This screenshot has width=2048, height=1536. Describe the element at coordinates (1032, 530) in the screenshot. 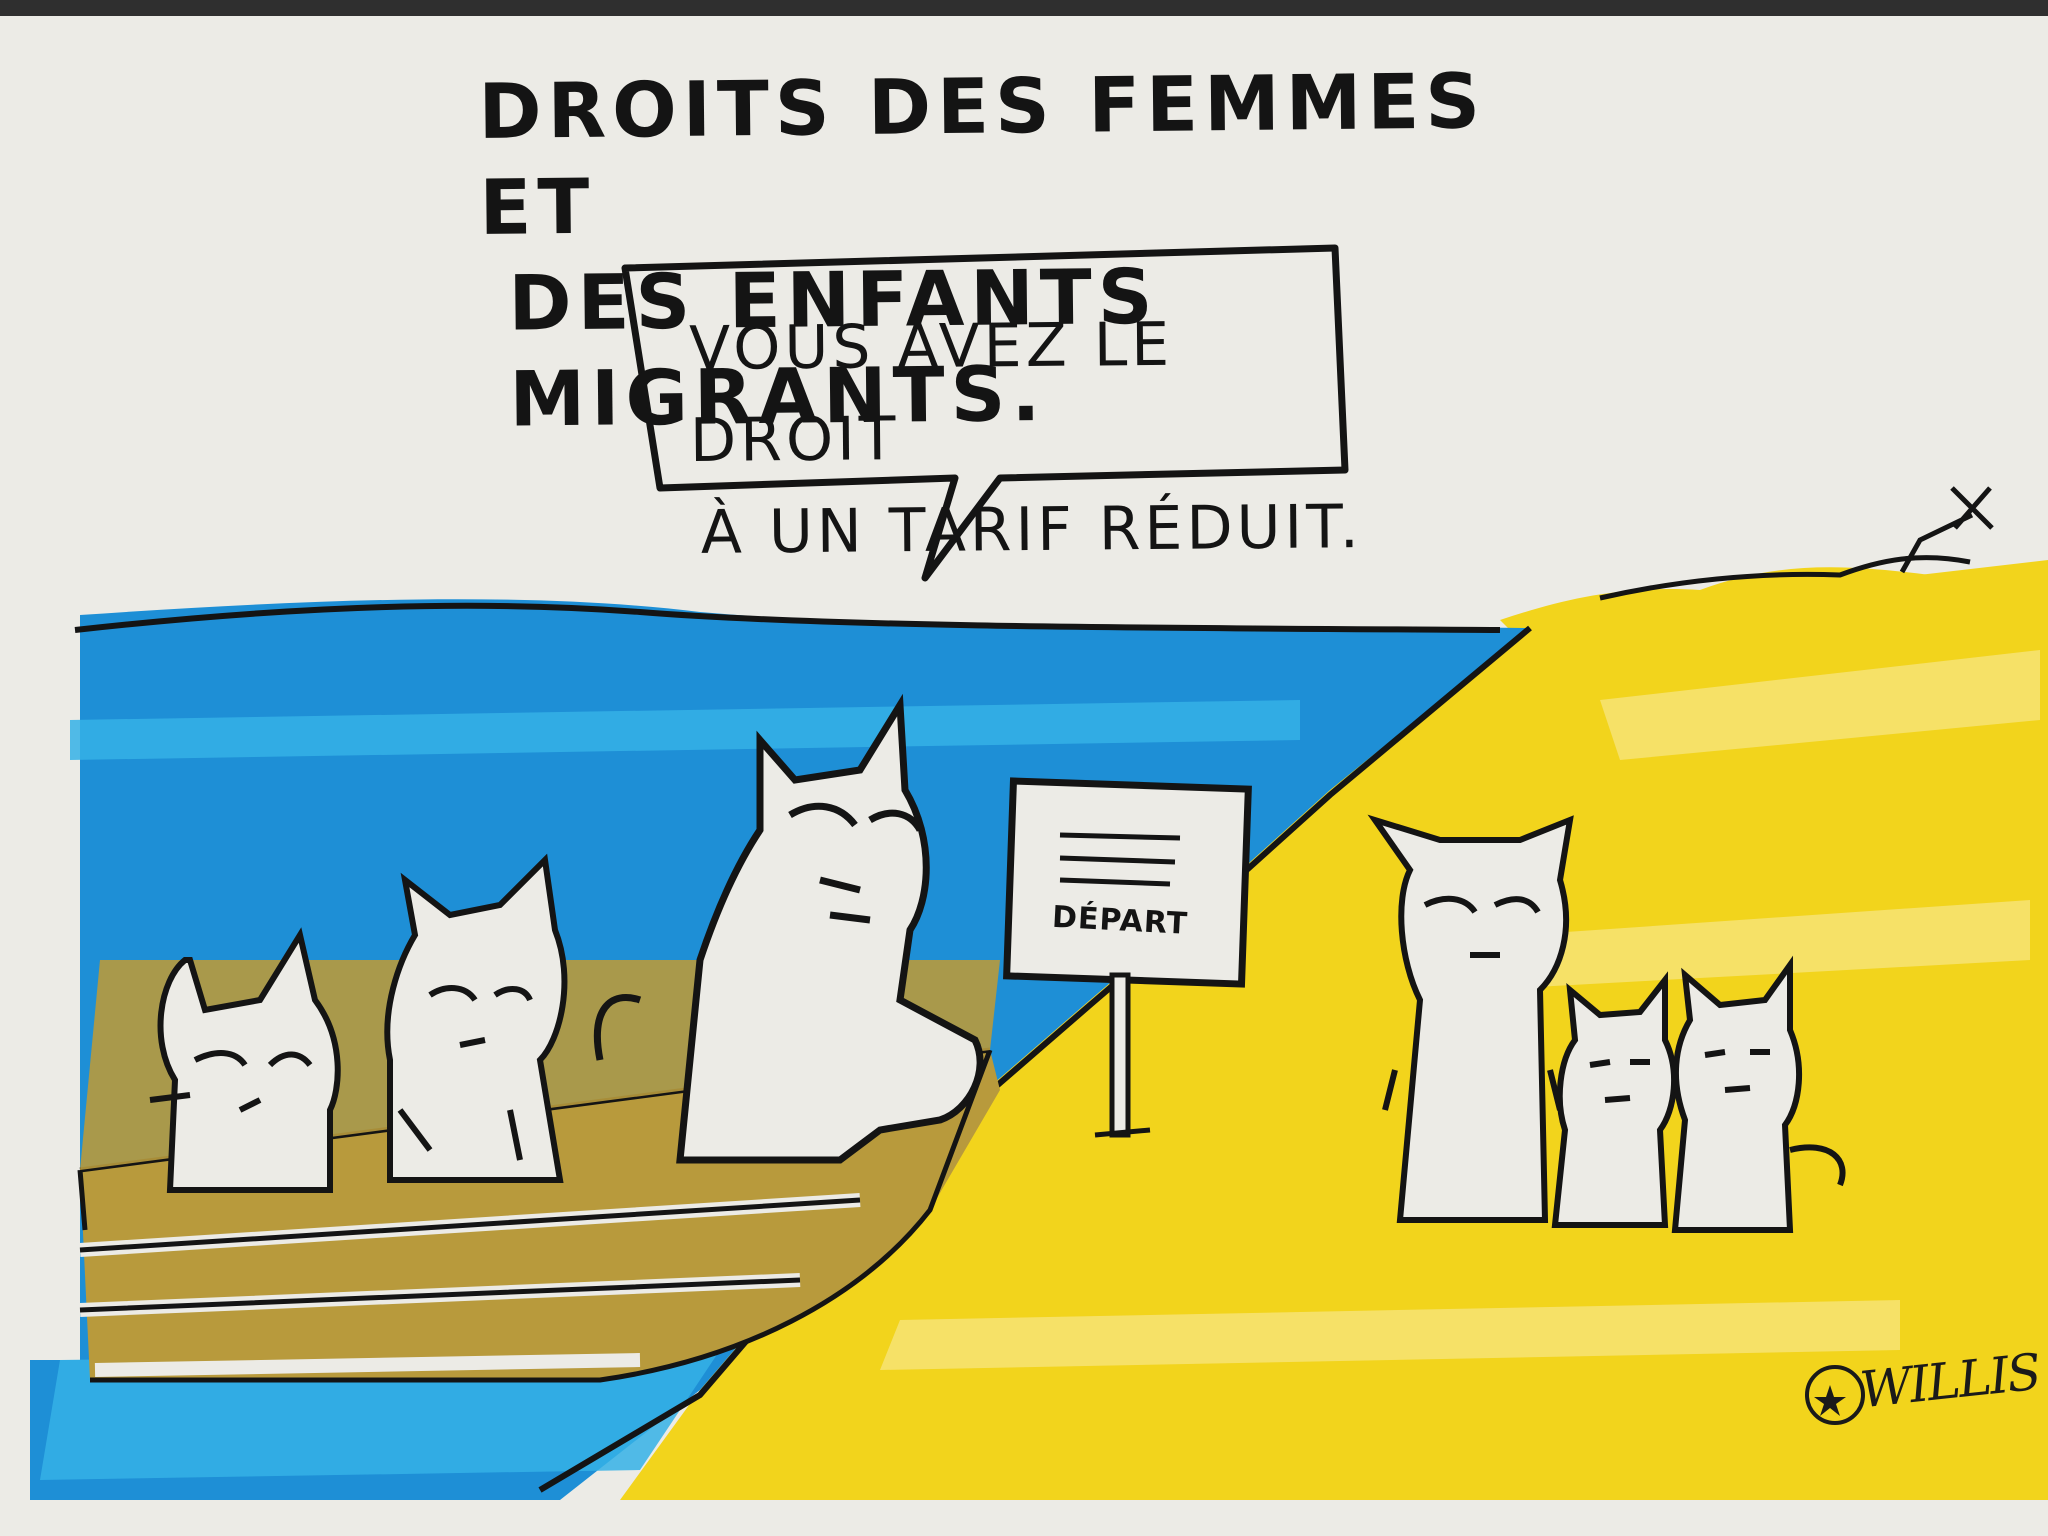

I see `speech-line-2: À UN TARIF RÉDUIT.` at that location.